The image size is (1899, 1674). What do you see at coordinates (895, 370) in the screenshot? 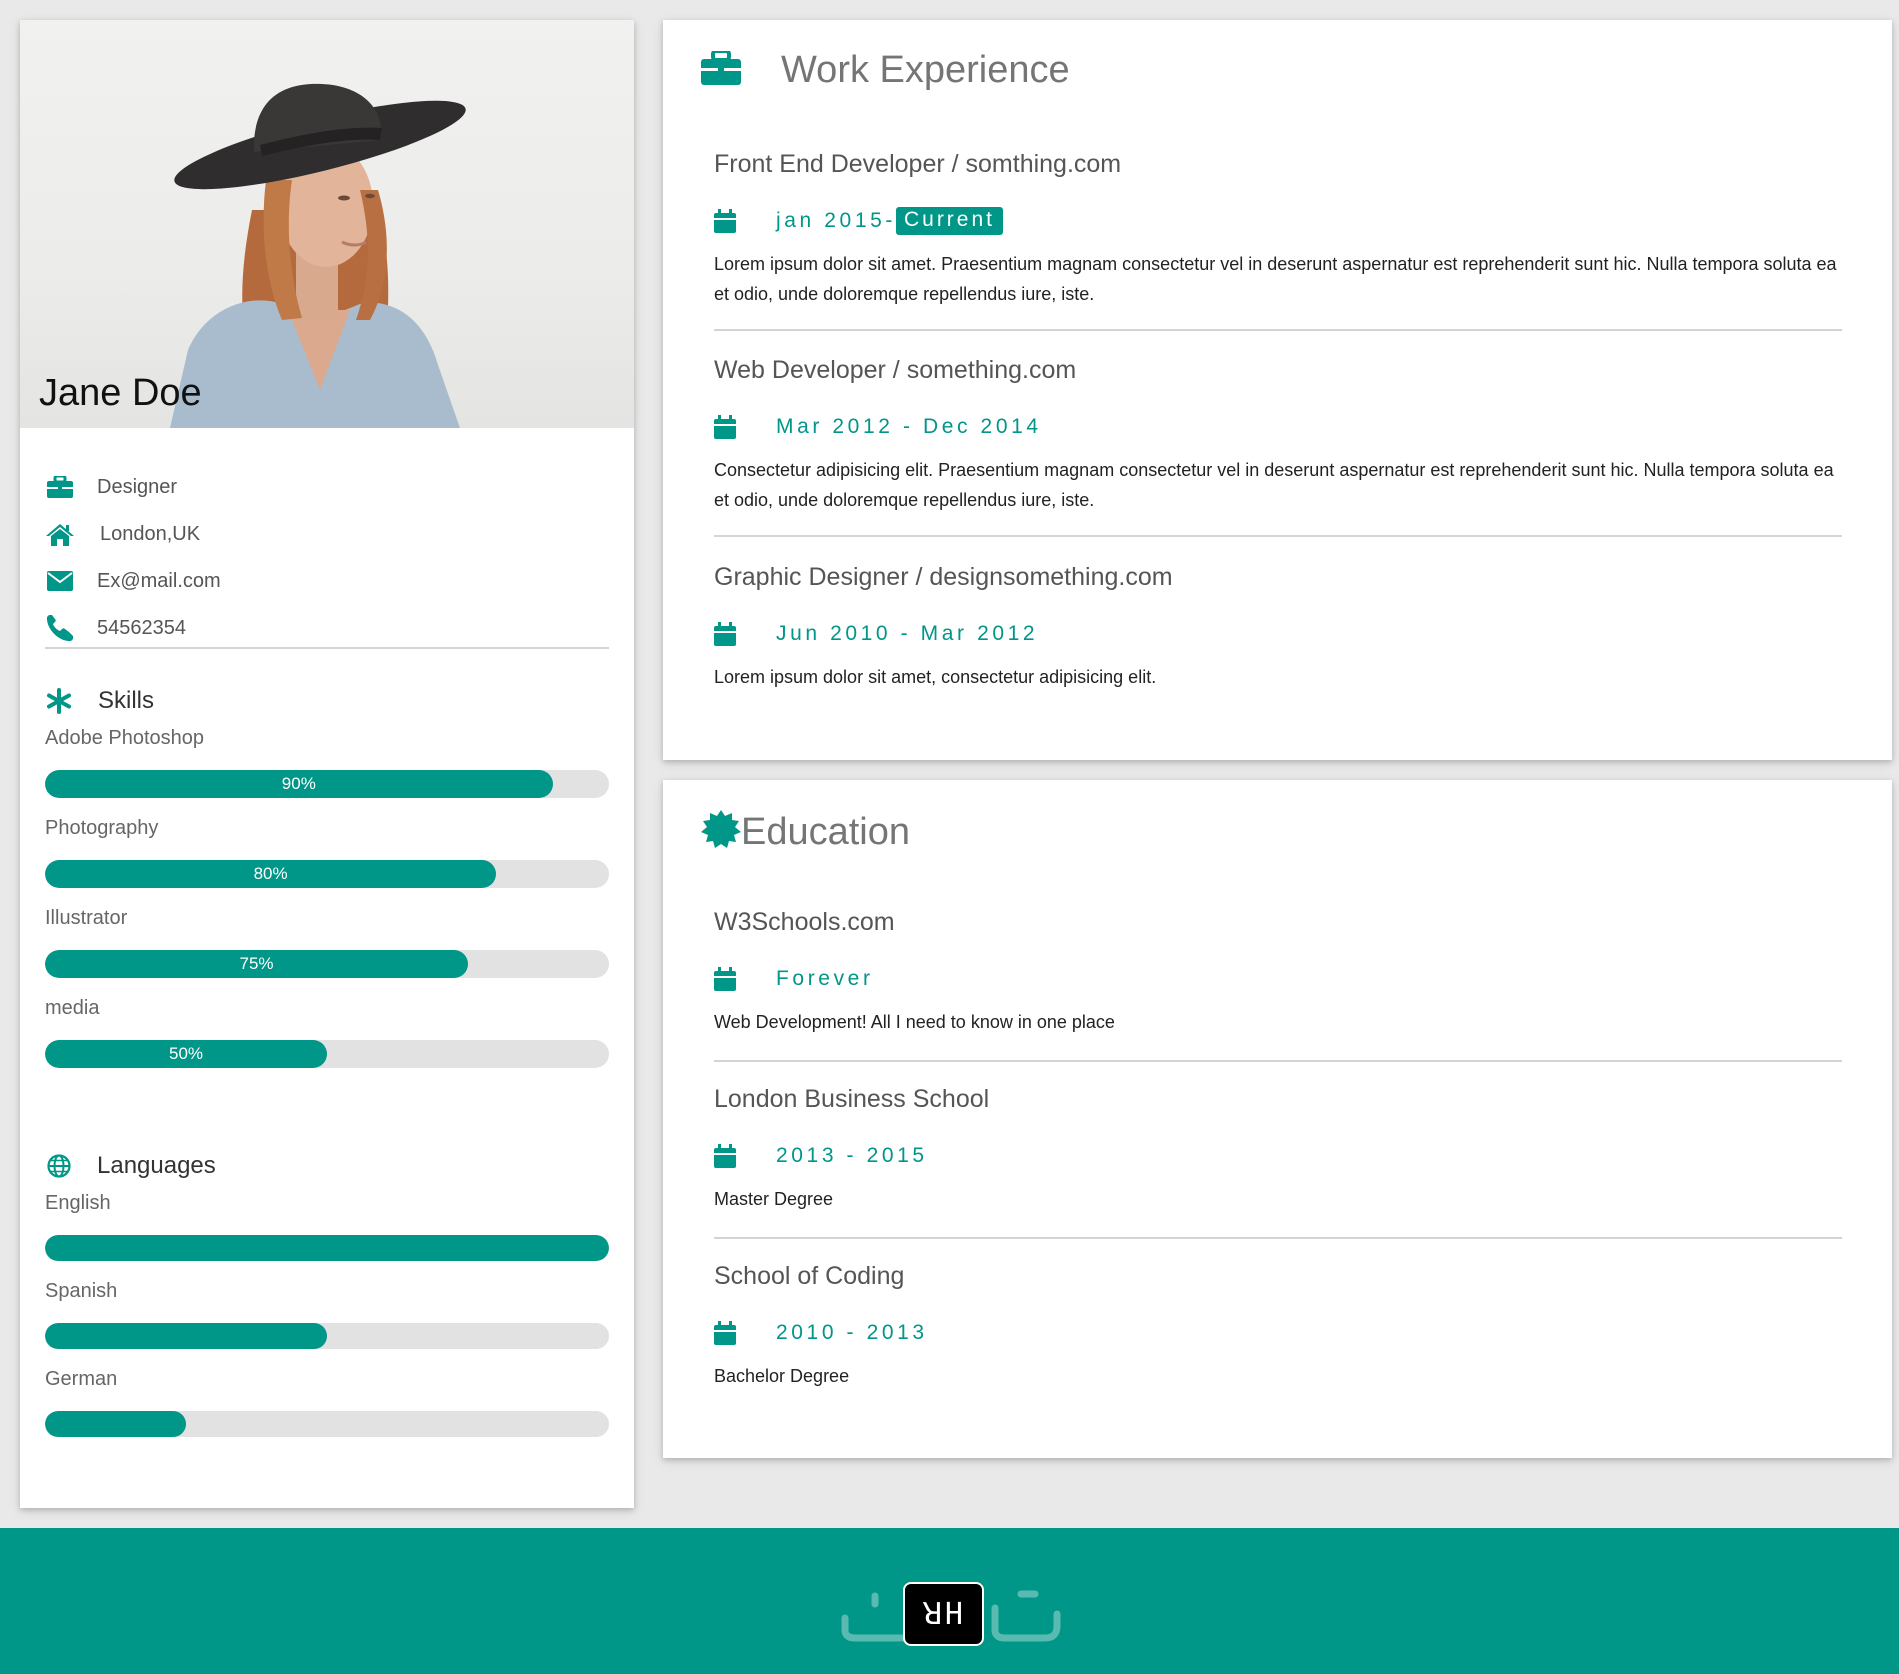
I see `entry-title: Web Developer / something.com` at bounding box center [895, 370].